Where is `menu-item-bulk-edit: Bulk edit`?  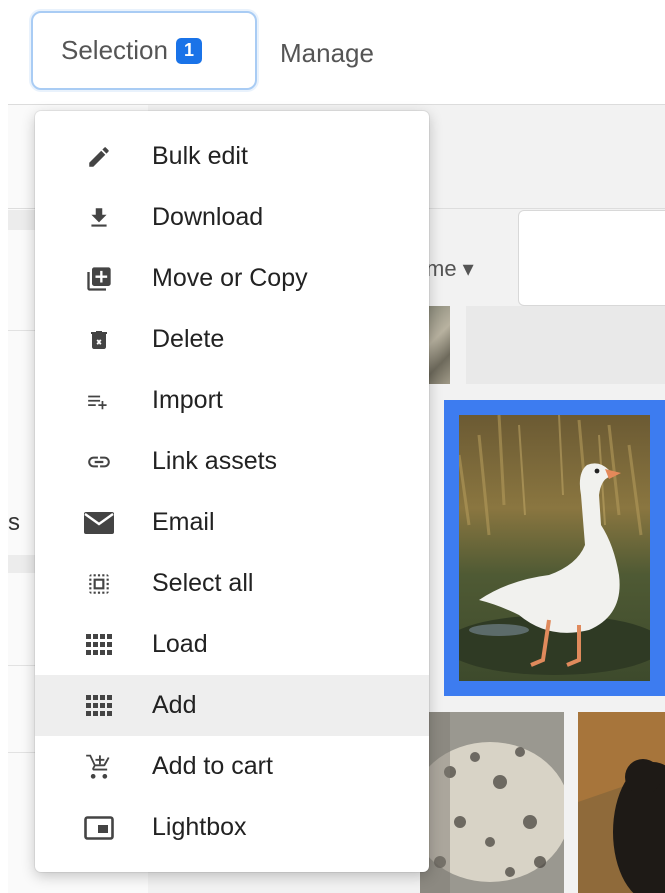
menu-item-bulk-edit: Bulk edit is located at coordinates (232, 156).